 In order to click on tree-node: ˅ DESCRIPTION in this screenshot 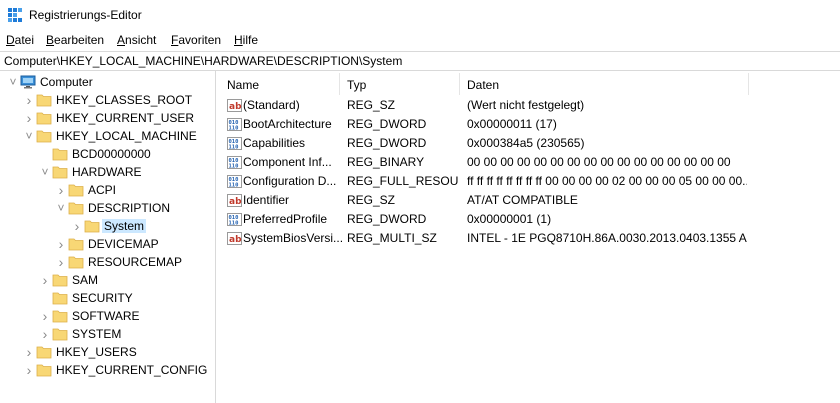, I will do `click(107, 208)`.